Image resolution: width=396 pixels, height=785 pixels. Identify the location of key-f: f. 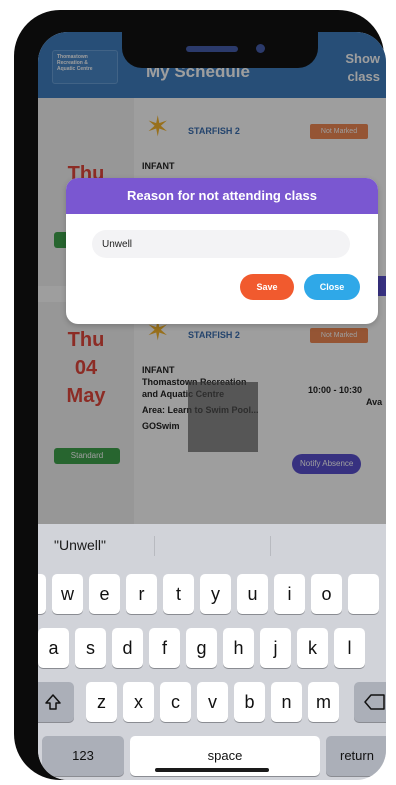
(164, 648).